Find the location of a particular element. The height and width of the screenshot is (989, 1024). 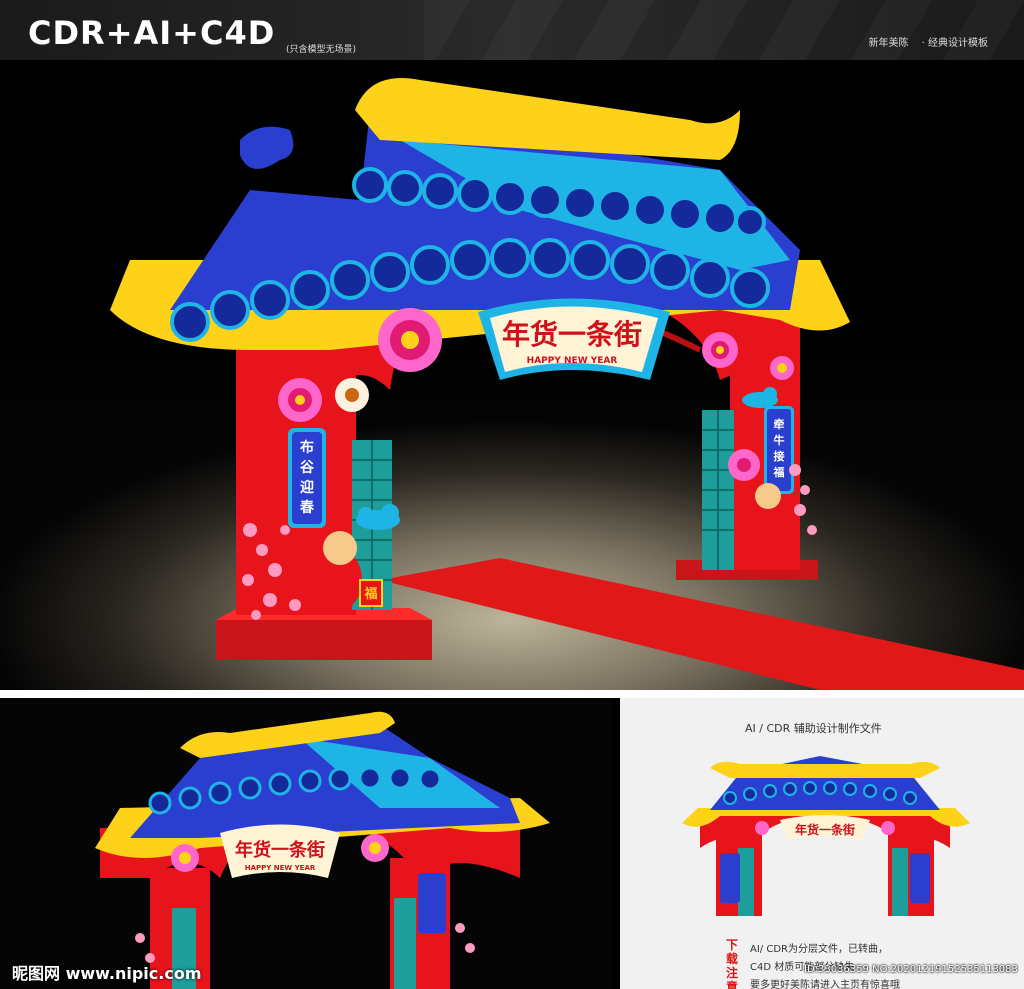

svg-text: 牵 is located at coordinates (779, 424).